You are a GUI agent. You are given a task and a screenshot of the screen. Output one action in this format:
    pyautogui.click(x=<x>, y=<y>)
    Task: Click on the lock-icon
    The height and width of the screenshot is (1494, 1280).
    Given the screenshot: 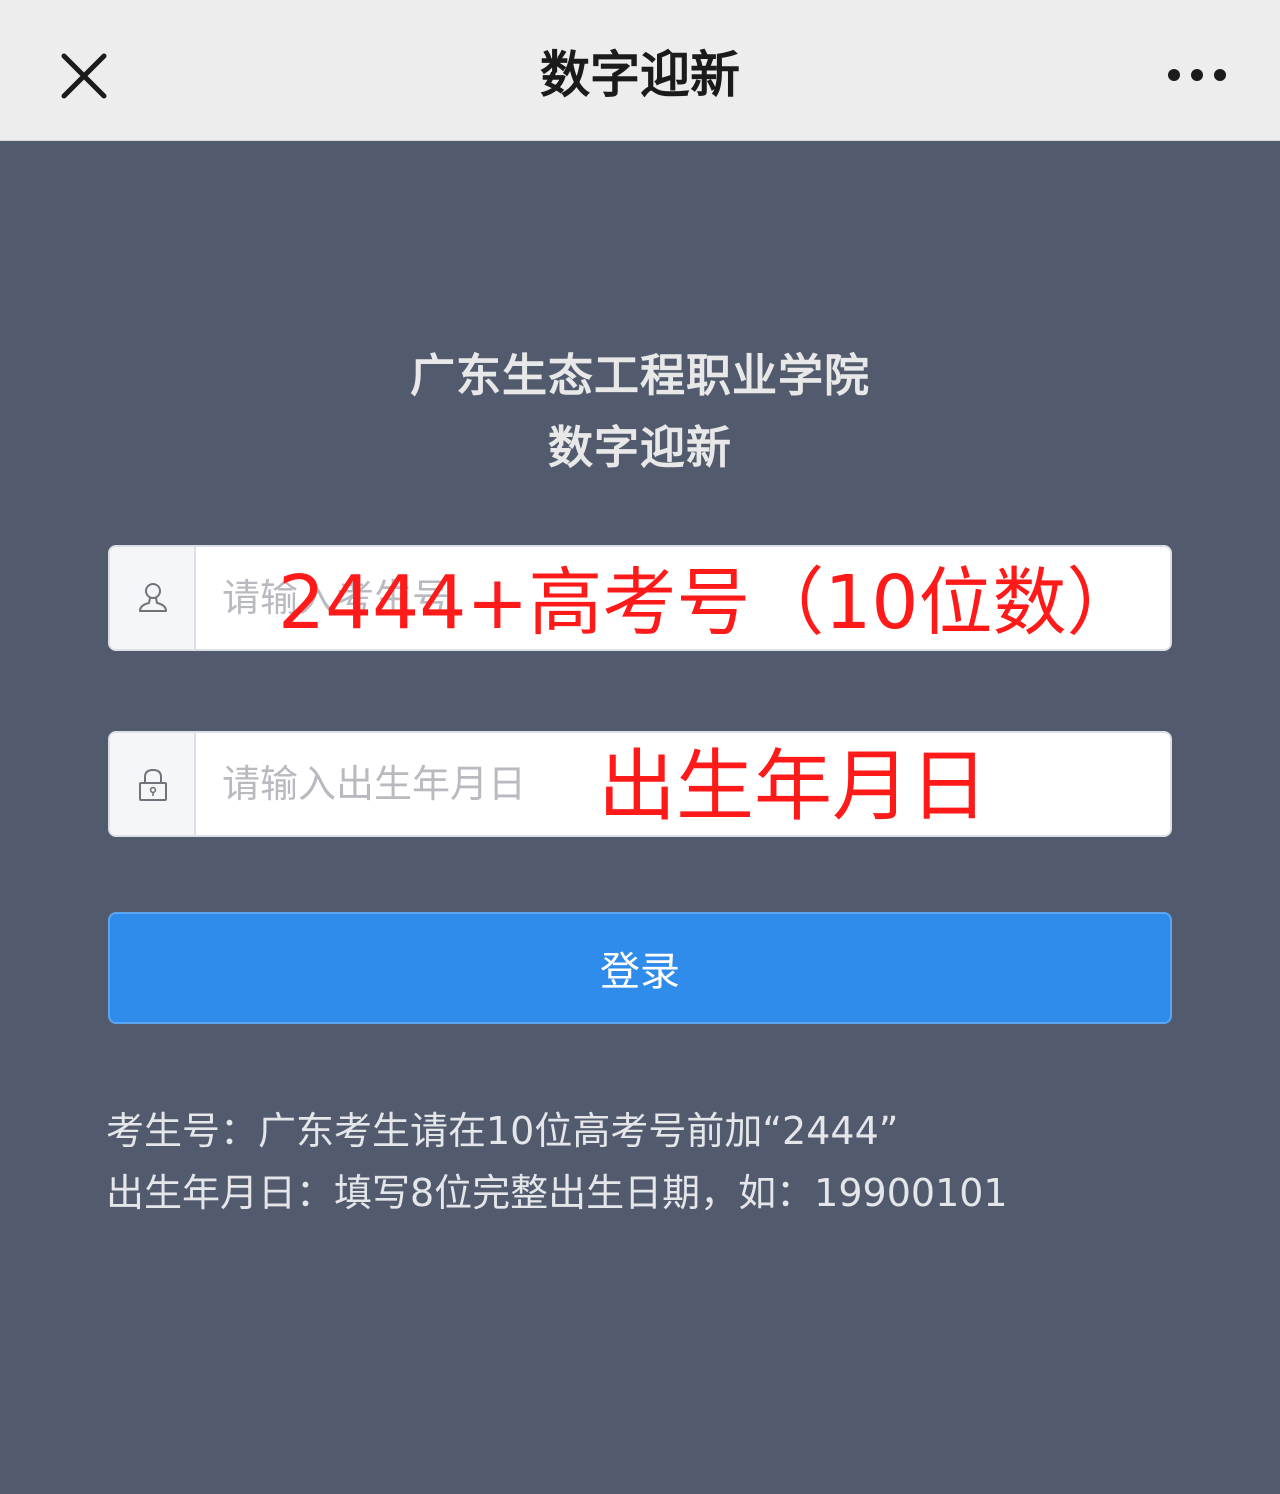 What is the action you would take?
    pyautogui.click(x=153, y=784)
    